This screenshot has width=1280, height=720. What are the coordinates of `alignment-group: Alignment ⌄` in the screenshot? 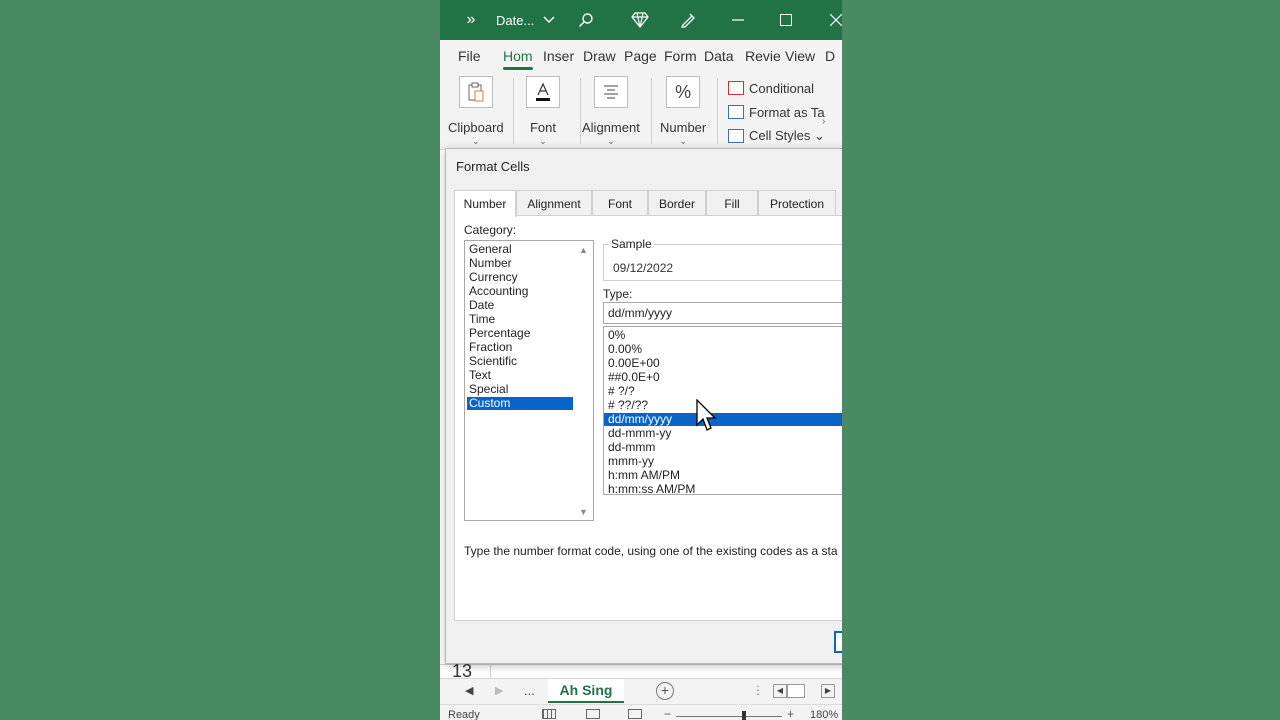 It's located at (611, 111).